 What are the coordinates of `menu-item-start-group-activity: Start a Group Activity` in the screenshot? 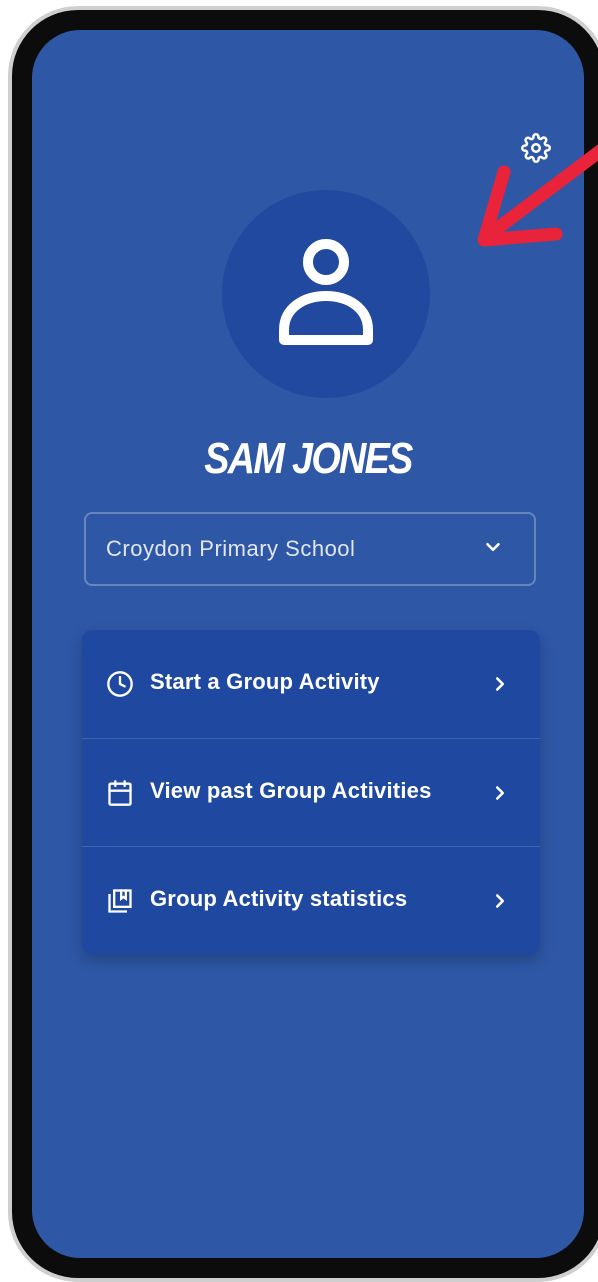 It's located at (311, 684).